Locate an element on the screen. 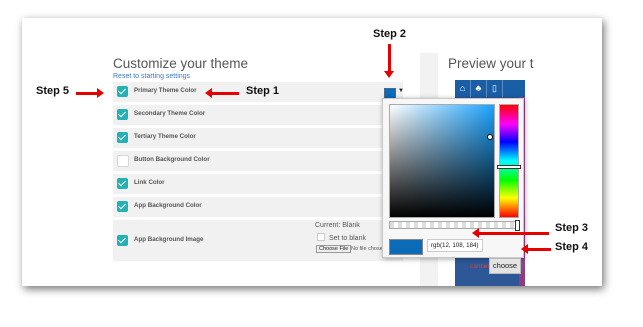 This screenshot has width=643, height=327. row-label: Tertiary Theme Color is located at coordinates (165, 136).